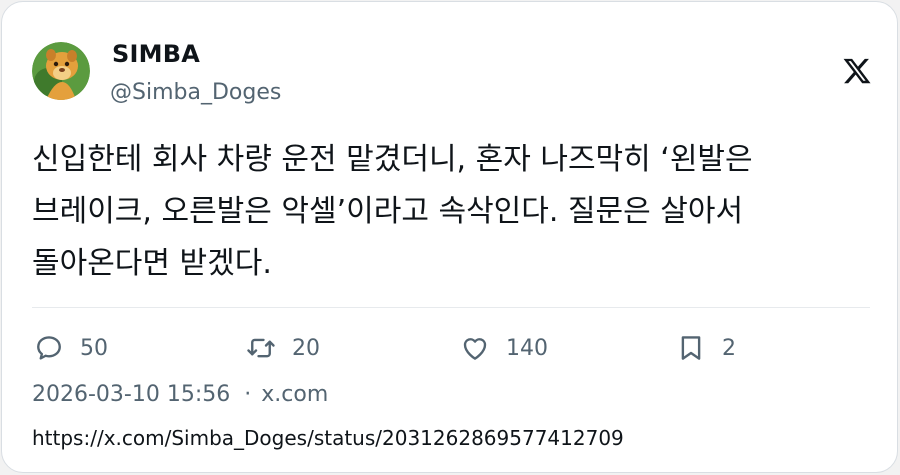 The height and width of the screenshot is (475, 900). What do you see at coordinates (729, 348) in the screenshot?
I see `bookmark-count: 2` at bounding box center [729, 348].